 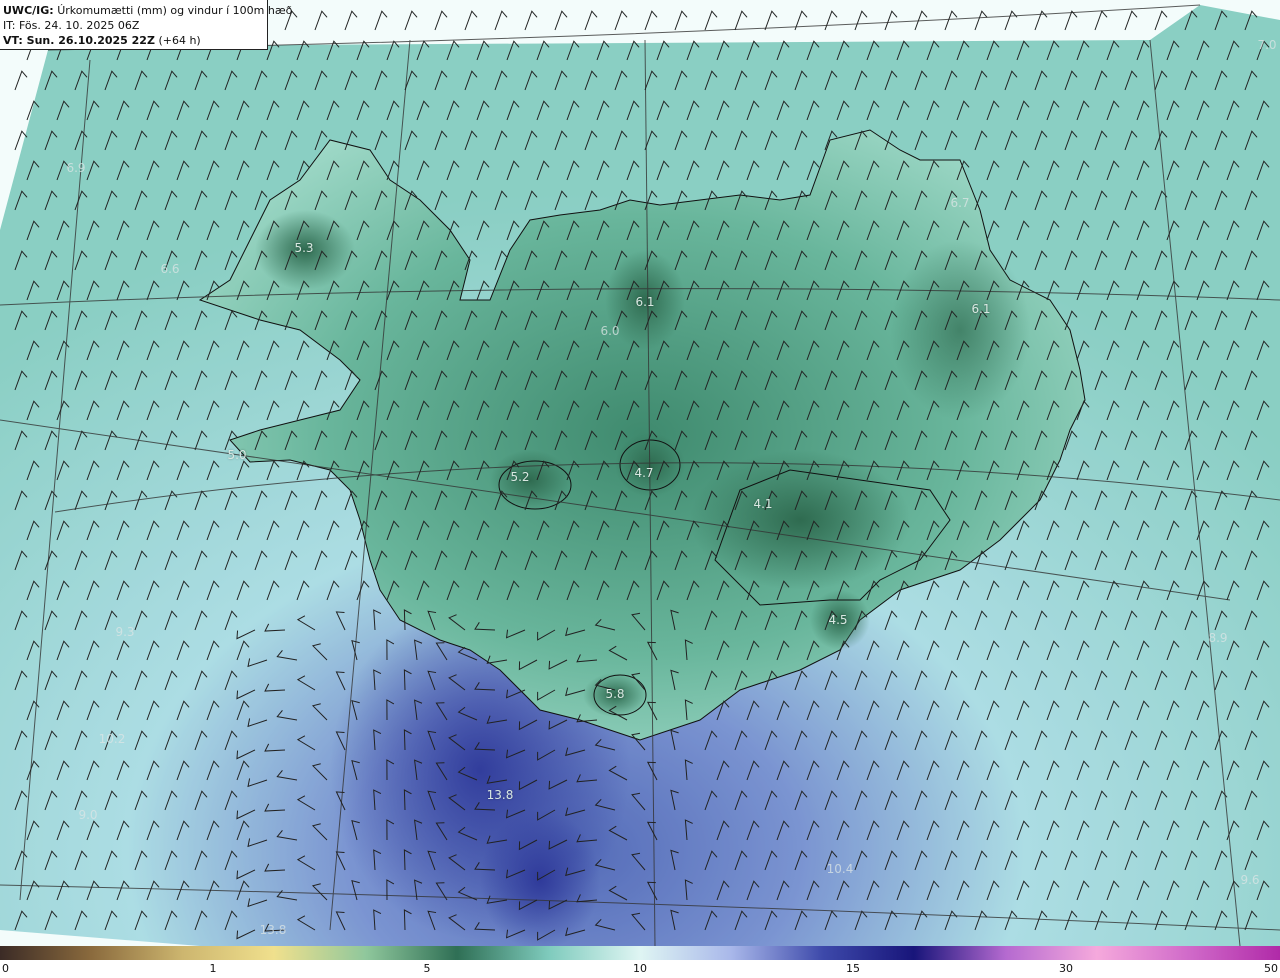 What do you see at coordinates (237, 455) in the screenshot?
I see `map-value-label: 5.0` at bounding box center [237, 455].